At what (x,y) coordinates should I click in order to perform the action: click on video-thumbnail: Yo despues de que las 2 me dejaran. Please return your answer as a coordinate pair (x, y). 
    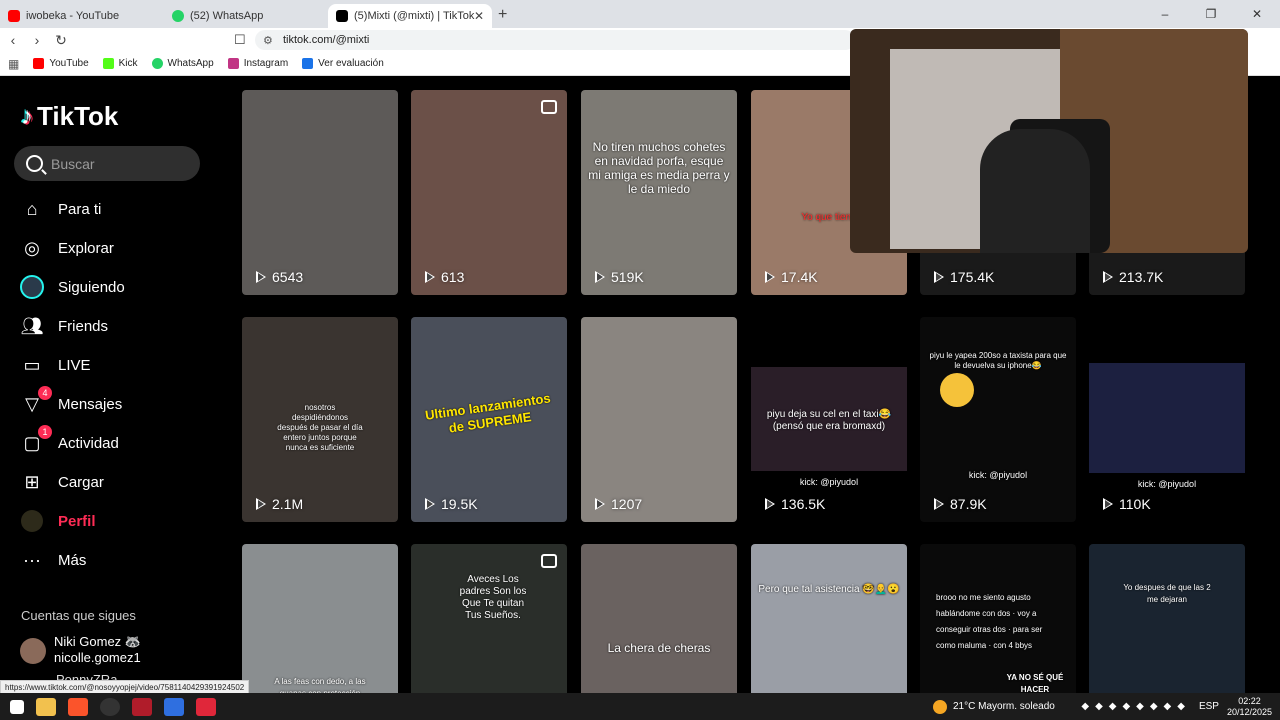
    Looking at the image, I should click on (1167, 618).